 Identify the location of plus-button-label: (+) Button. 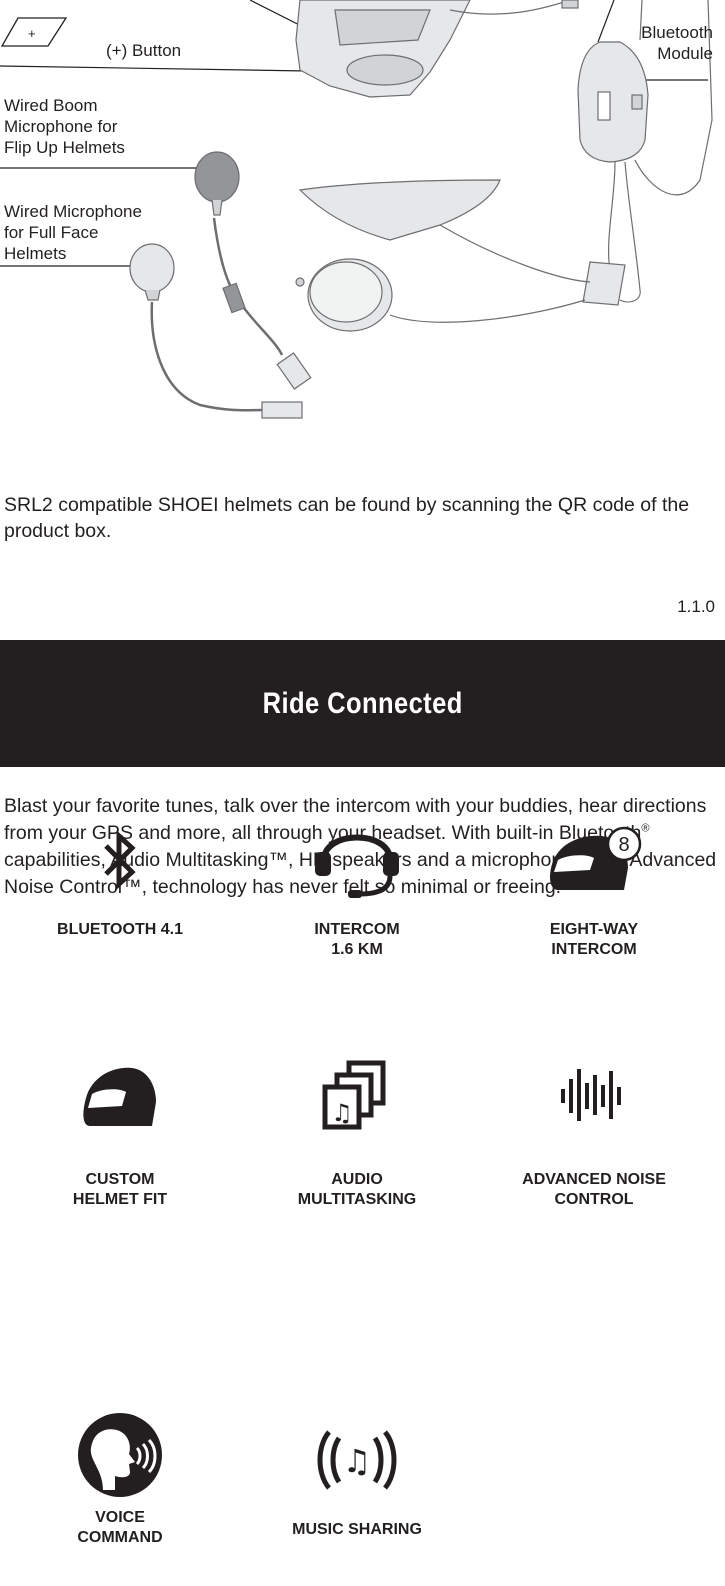
(144, 50).